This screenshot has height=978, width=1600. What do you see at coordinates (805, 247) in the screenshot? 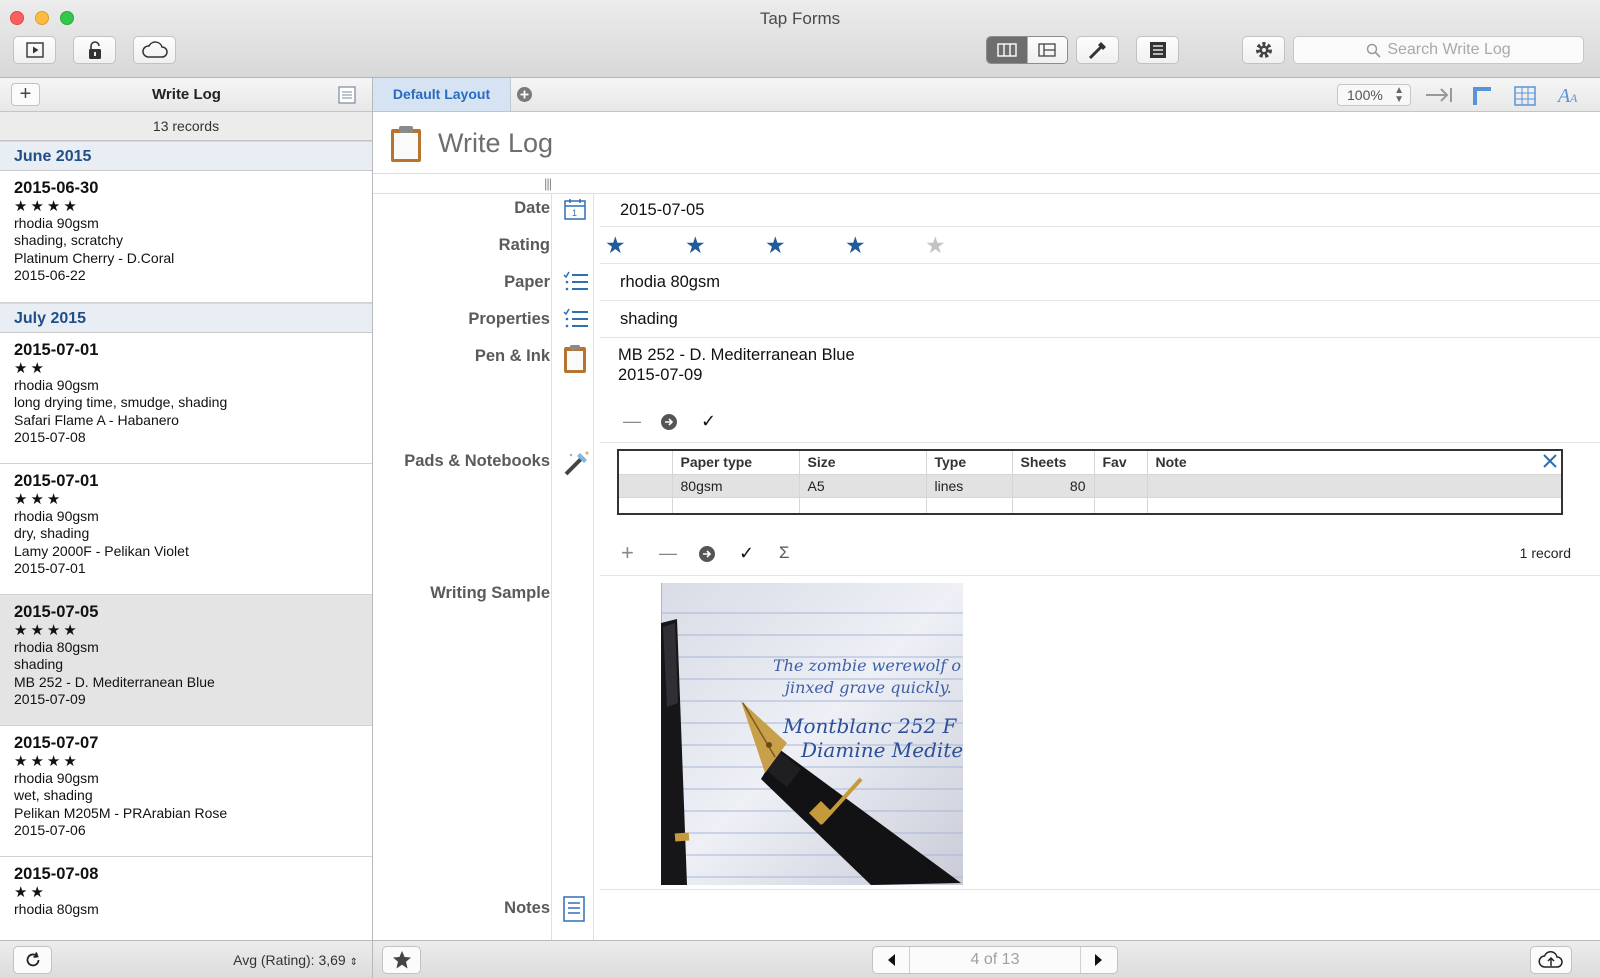
I see `rating-field: ★ ★ ★ ★ ★` at bounding box center [805, 247].